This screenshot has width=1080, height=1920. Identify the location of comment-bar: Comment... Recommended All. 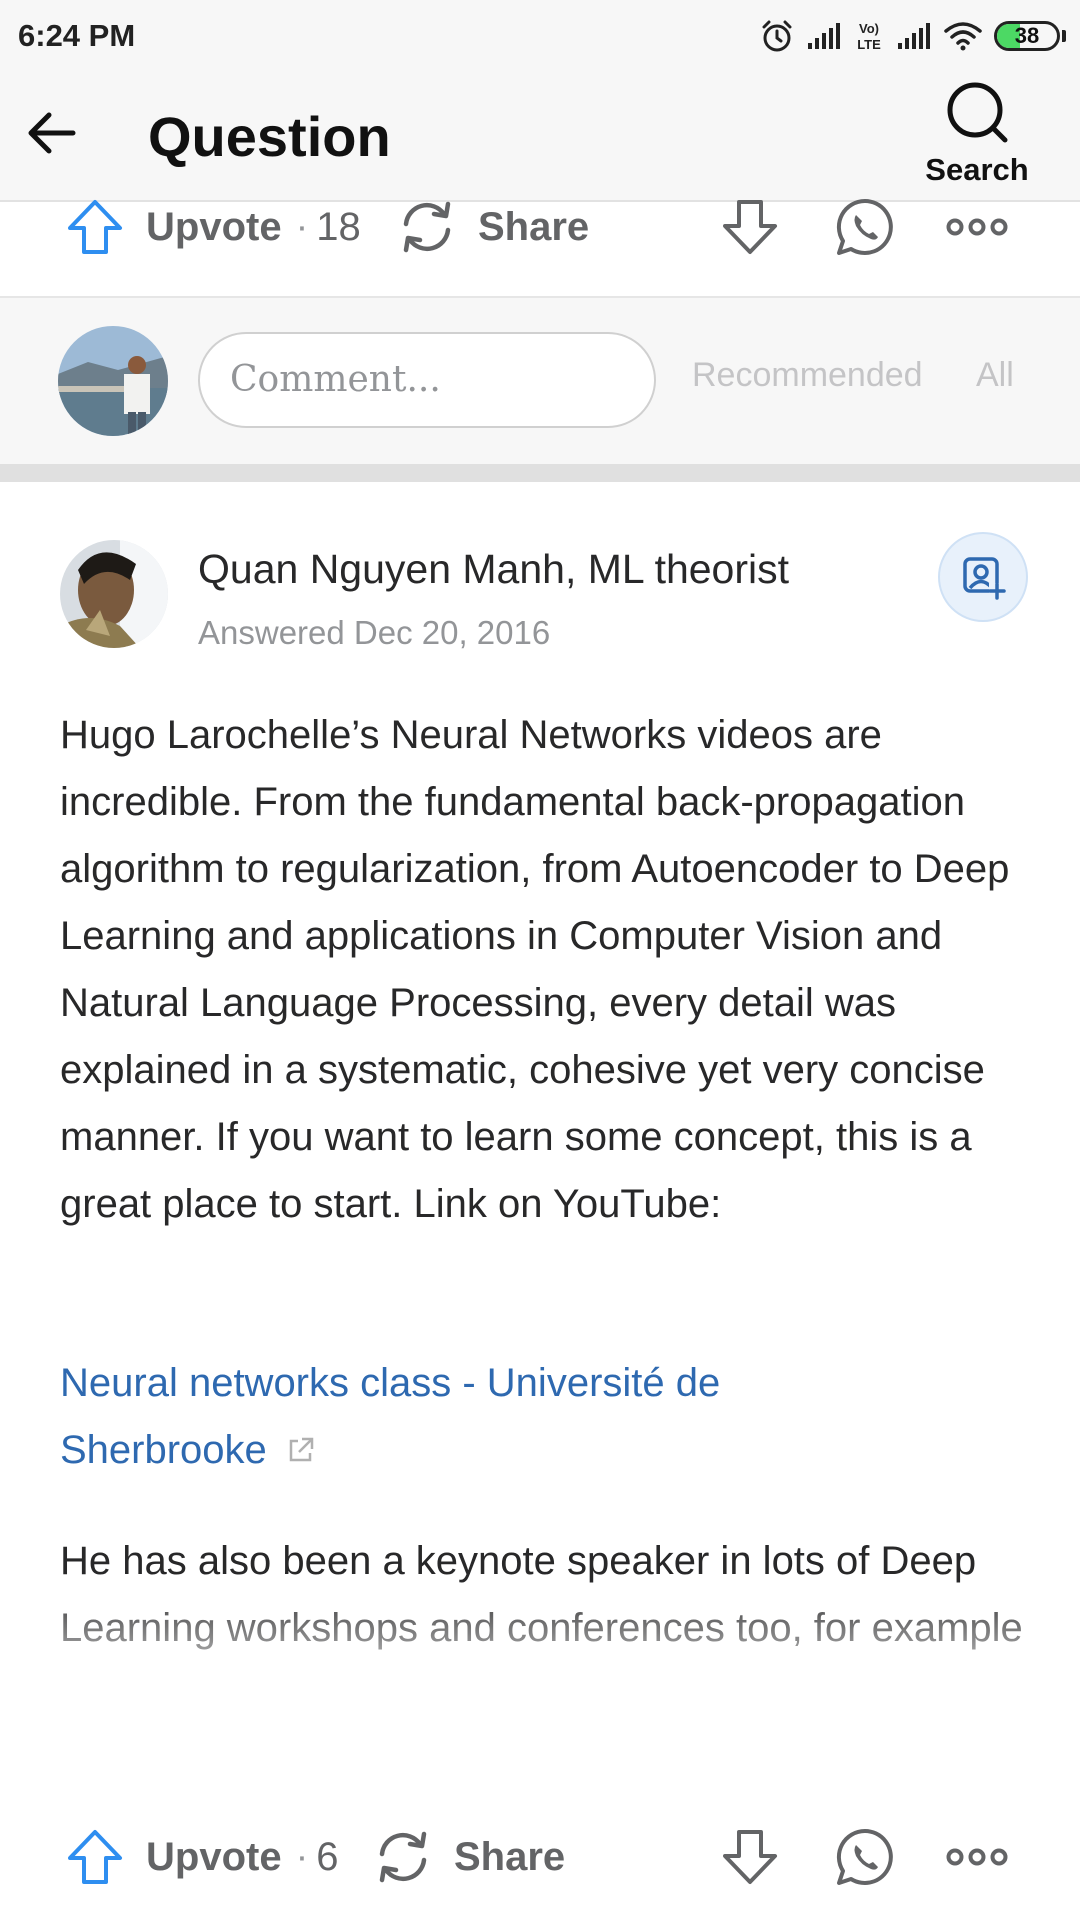
(540, 380).